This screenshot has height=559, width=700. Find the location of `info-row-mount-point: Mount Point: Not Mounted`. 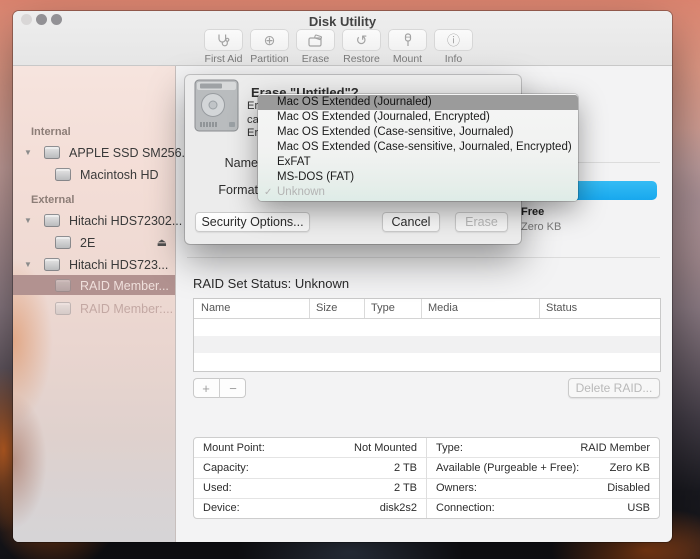

info-row-mount-point: Mount Point: Not Mounted is located at coordinates (310, 448).